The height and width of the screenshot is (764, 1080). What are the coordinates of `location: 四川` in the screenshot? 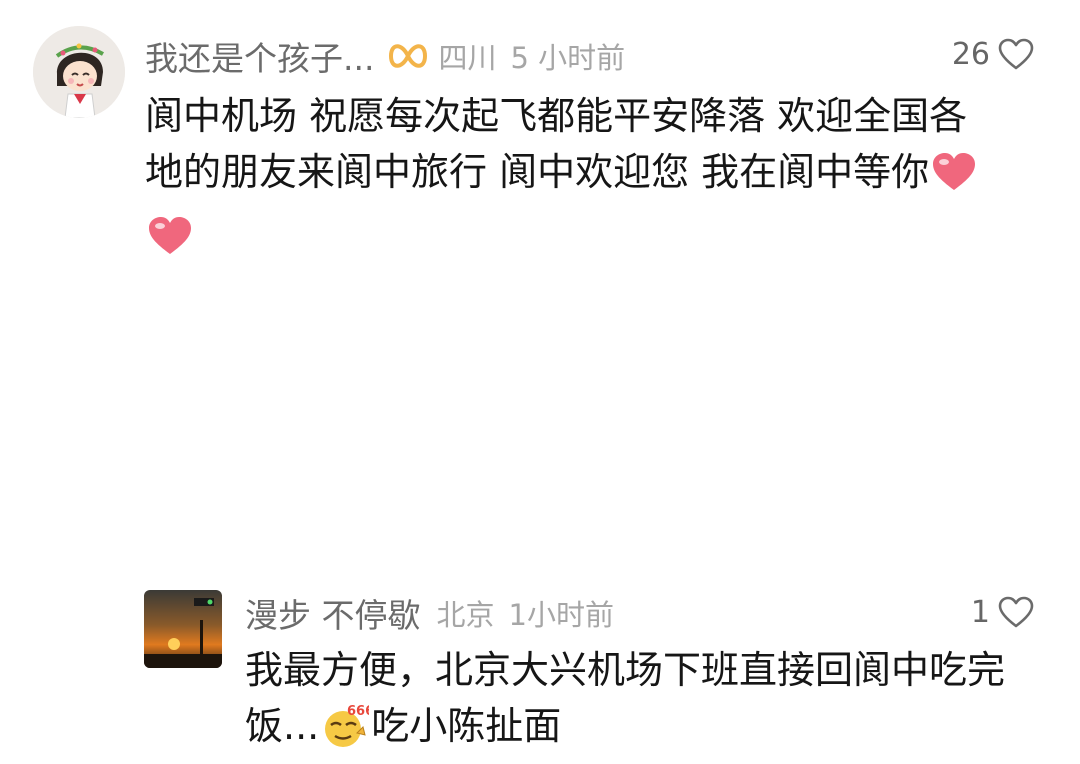 It's located at (467, 58).